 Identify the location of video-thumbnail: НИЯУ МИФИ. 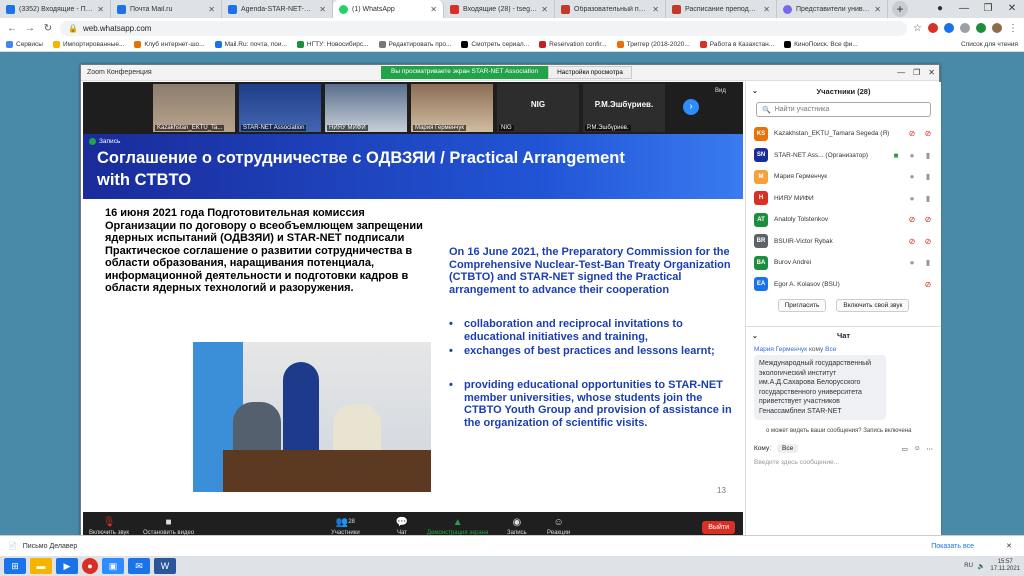
(366, 108).